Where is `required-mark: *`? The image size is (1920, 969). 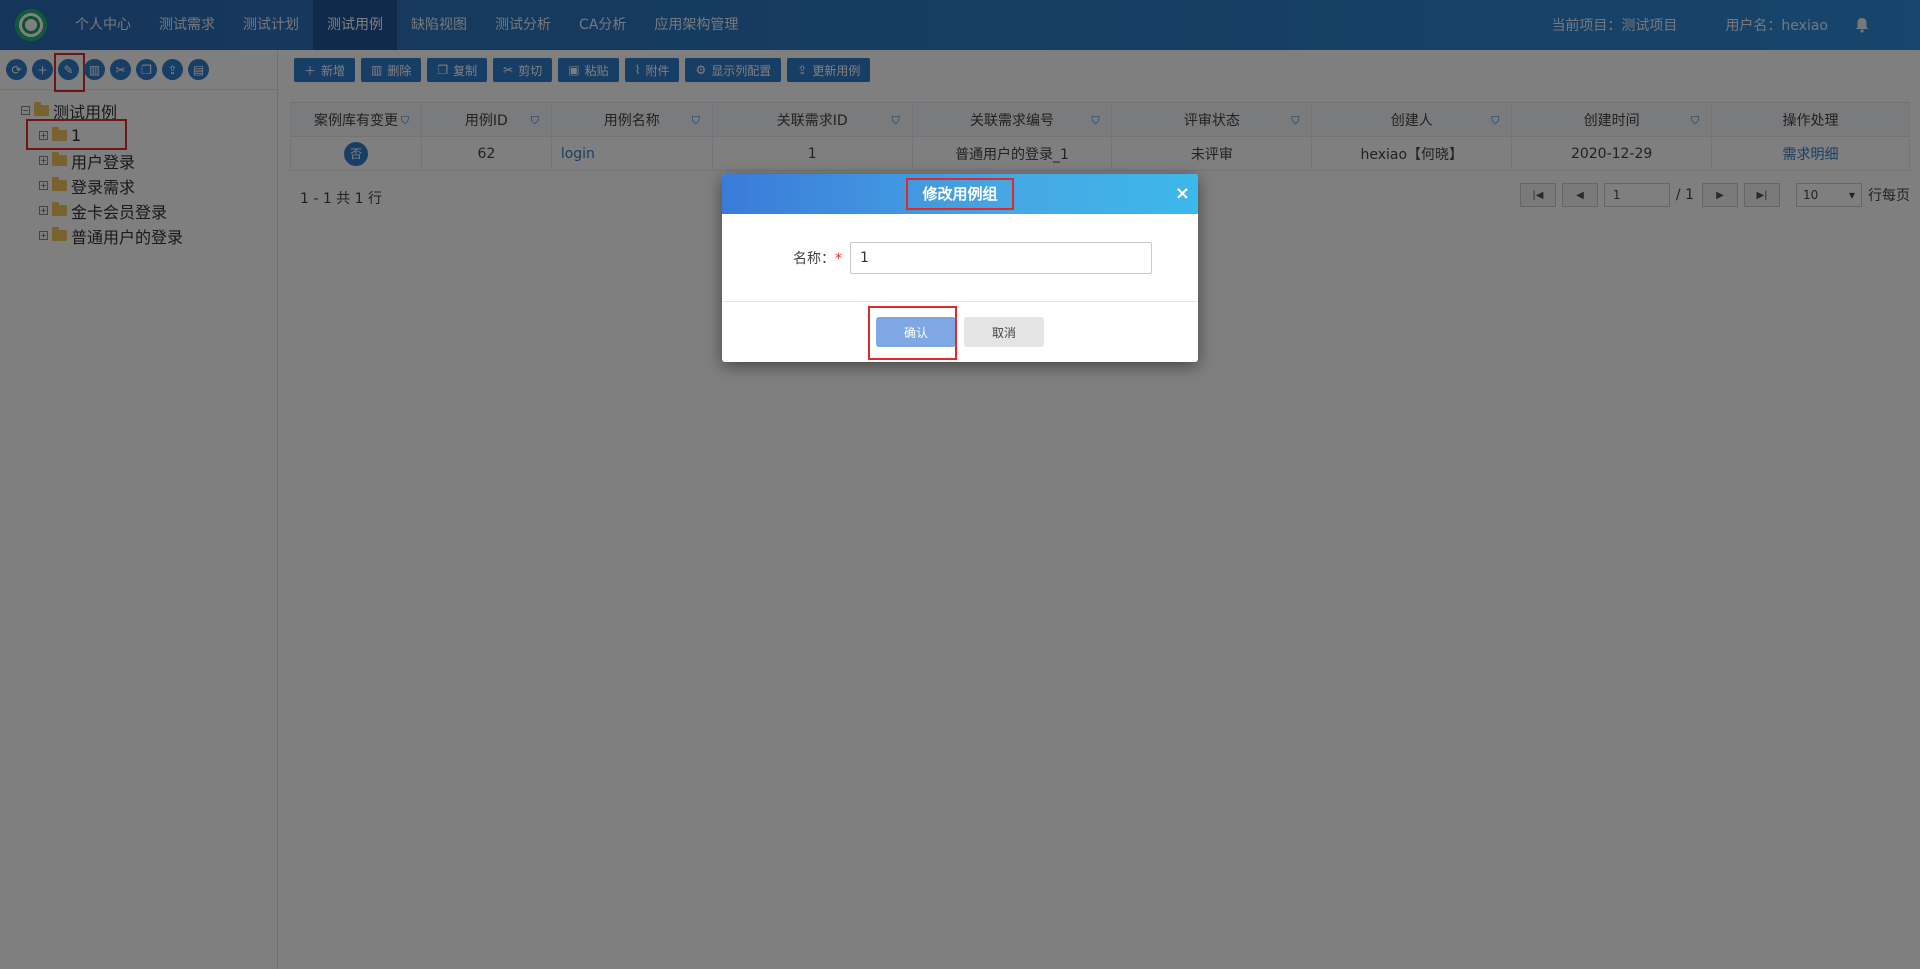
required-mark: * is located at coordinates (838, 258).